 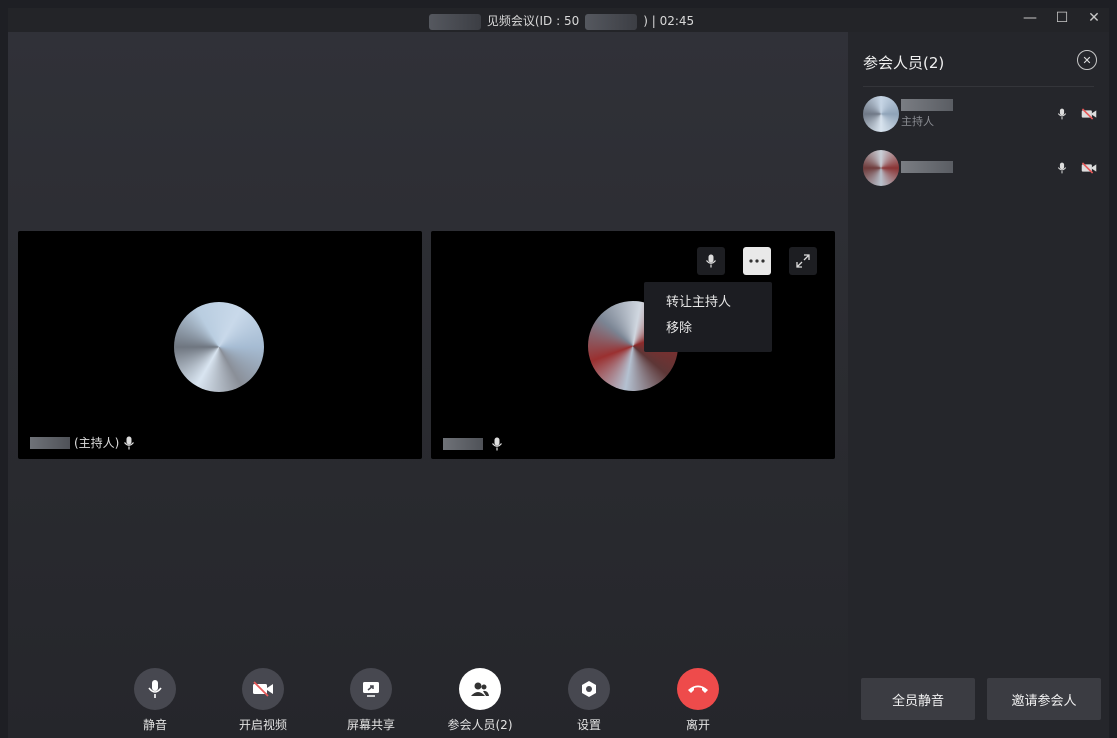 I want to click on expand-icon, so click(x=803, y=261).